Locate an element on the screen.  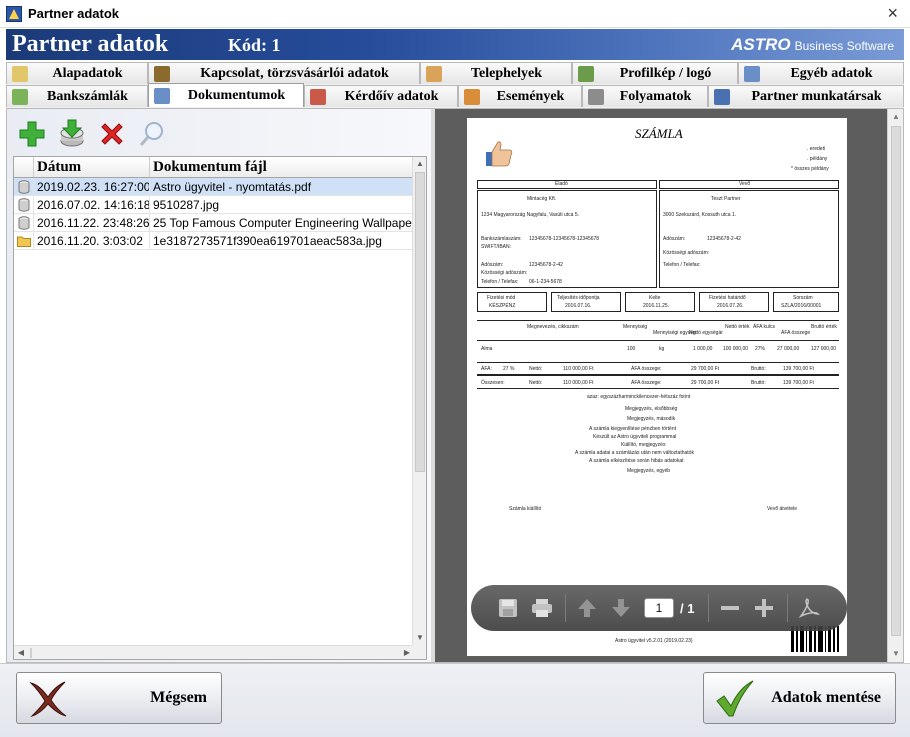
item-cell: 27% is located at coordinates (760, 349).